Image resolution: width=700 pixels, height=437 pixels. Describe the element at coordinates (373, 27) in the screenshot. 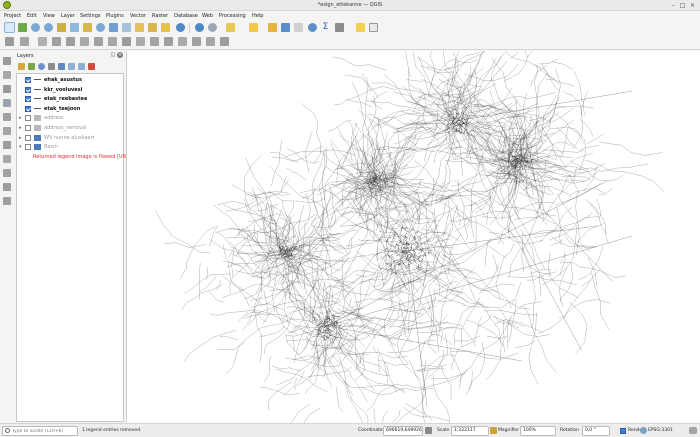

I see `text-annotation-icon` at that location.